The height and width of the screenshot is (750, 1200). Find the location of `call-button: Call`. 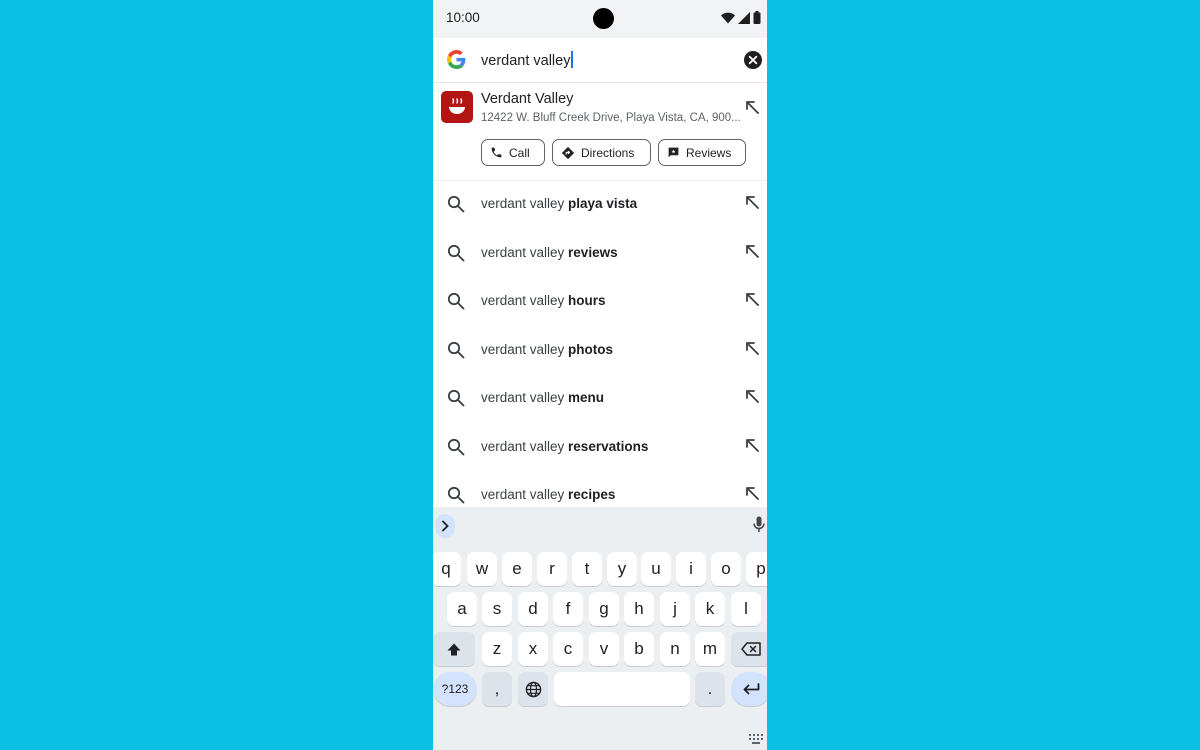

call-button: Call is located at coordinates (513, 152).